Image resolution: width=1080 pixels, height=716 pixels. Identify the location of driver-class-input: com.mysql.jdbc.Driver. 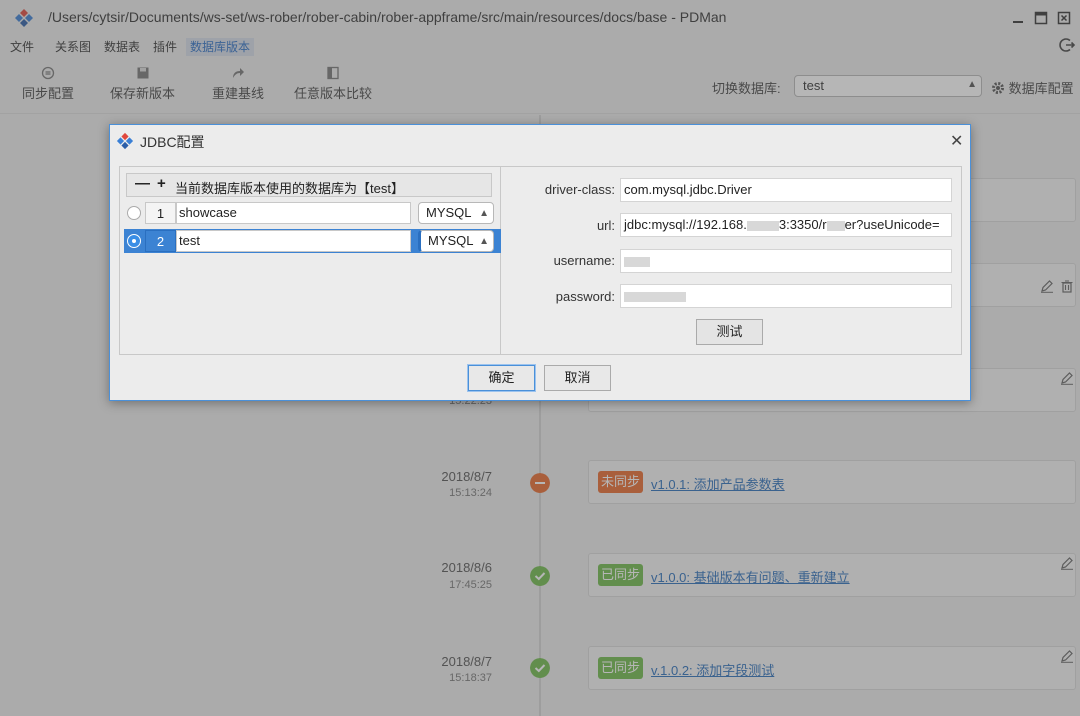
(786, 190).